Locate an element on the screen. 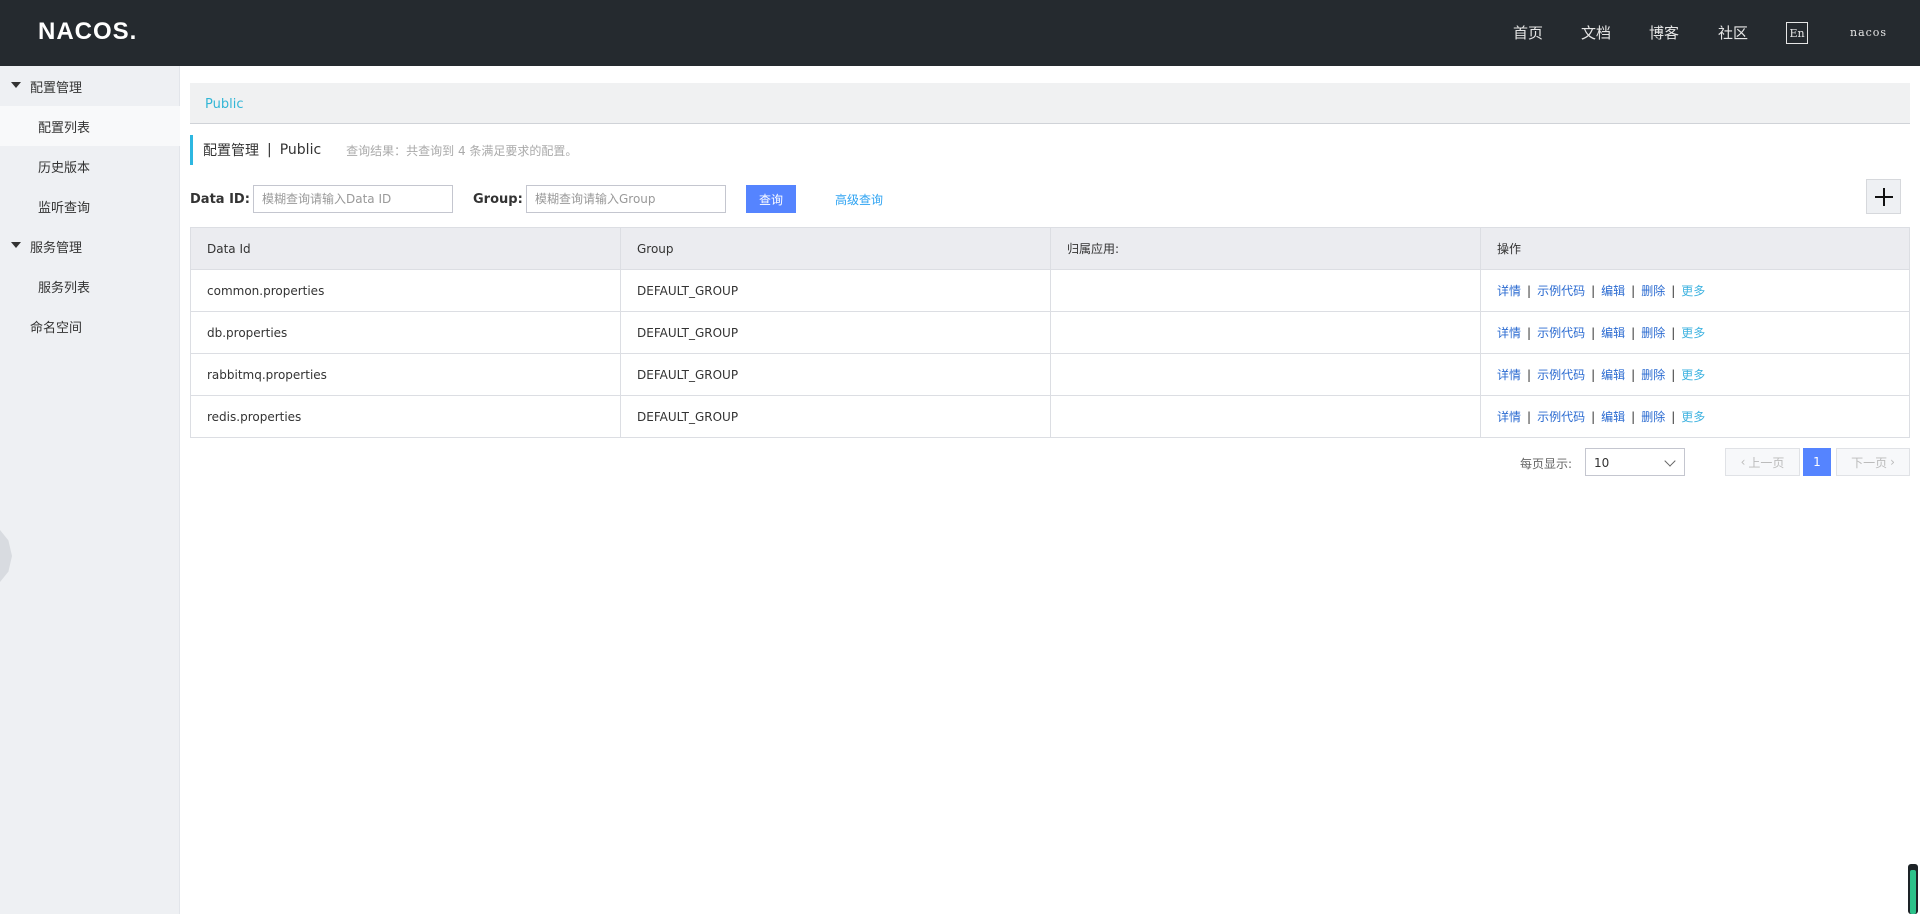 The width and height of the screenshot is (1920, 914). chevron-right-icon: › is located at coordinates (1892, 462).